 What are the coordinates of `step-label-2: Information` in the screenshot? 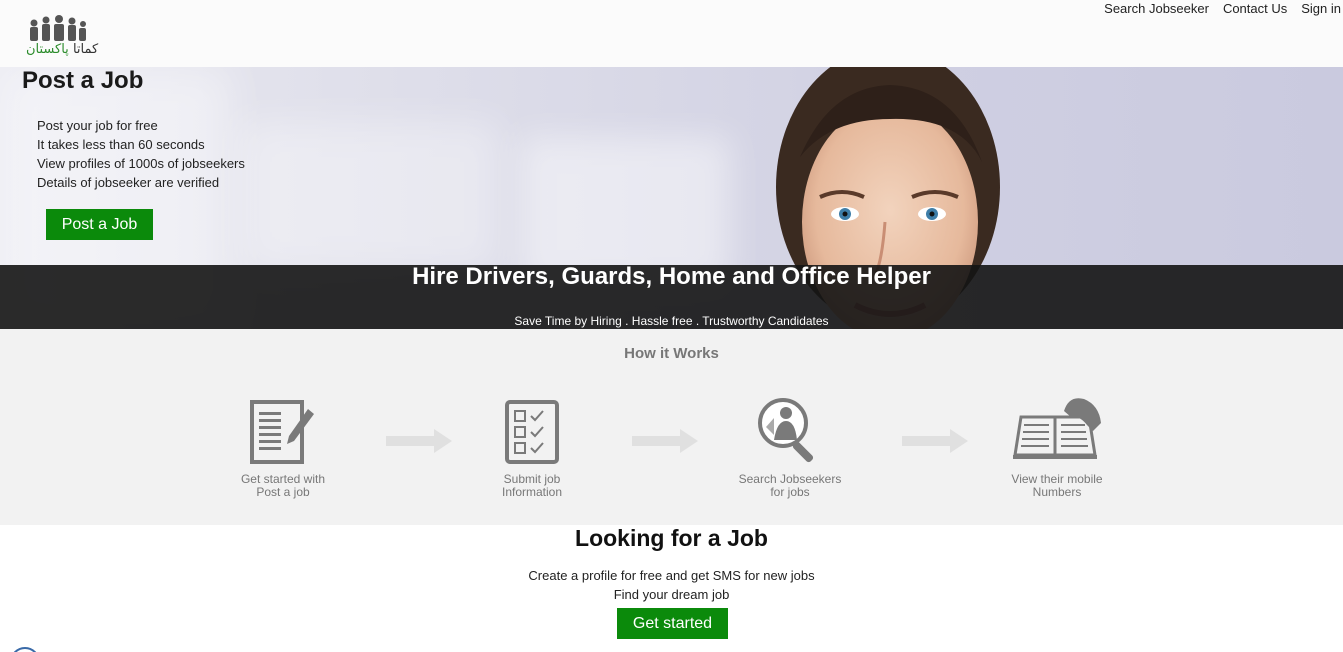 It's located at (532, 492).